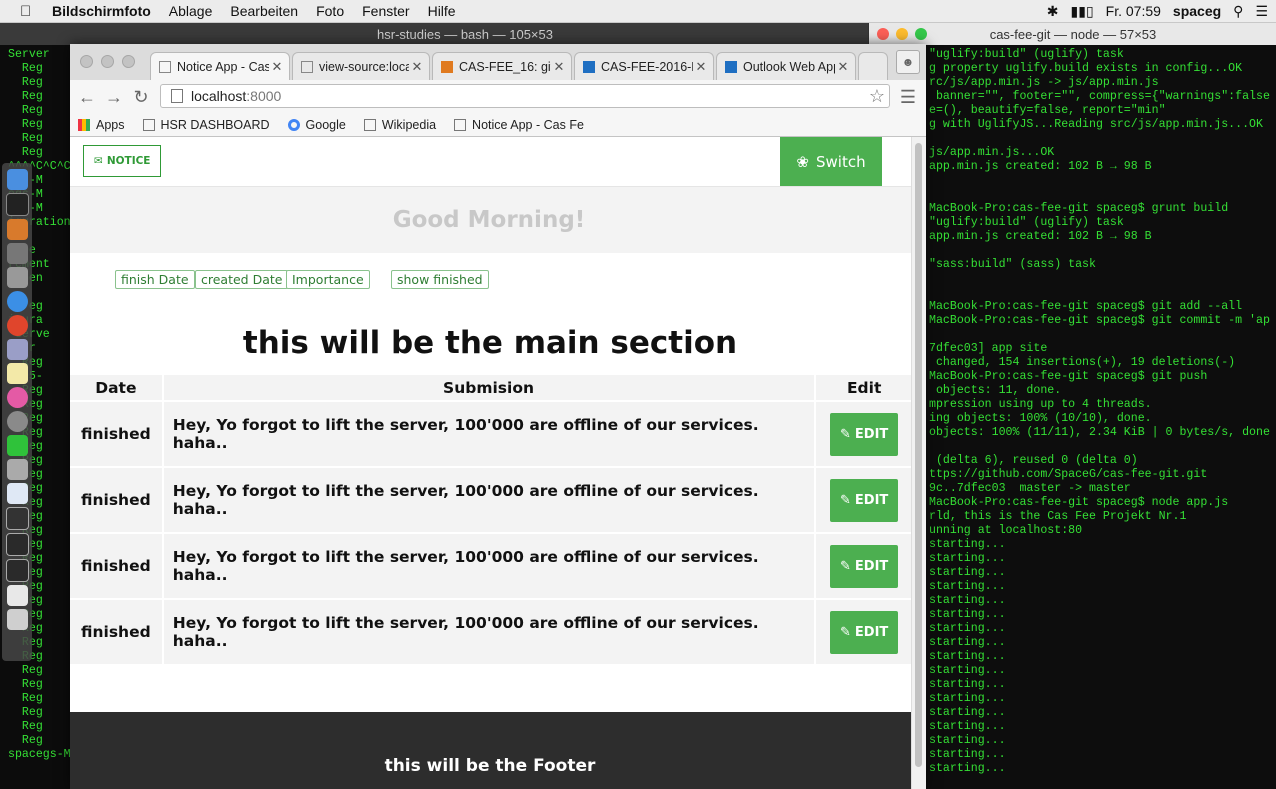 Image resolution: width=1276 pixels, height=789 pixels. Describe the element at coordinates (17, 301) in the screenshot. I see `safari-icon` at that location.